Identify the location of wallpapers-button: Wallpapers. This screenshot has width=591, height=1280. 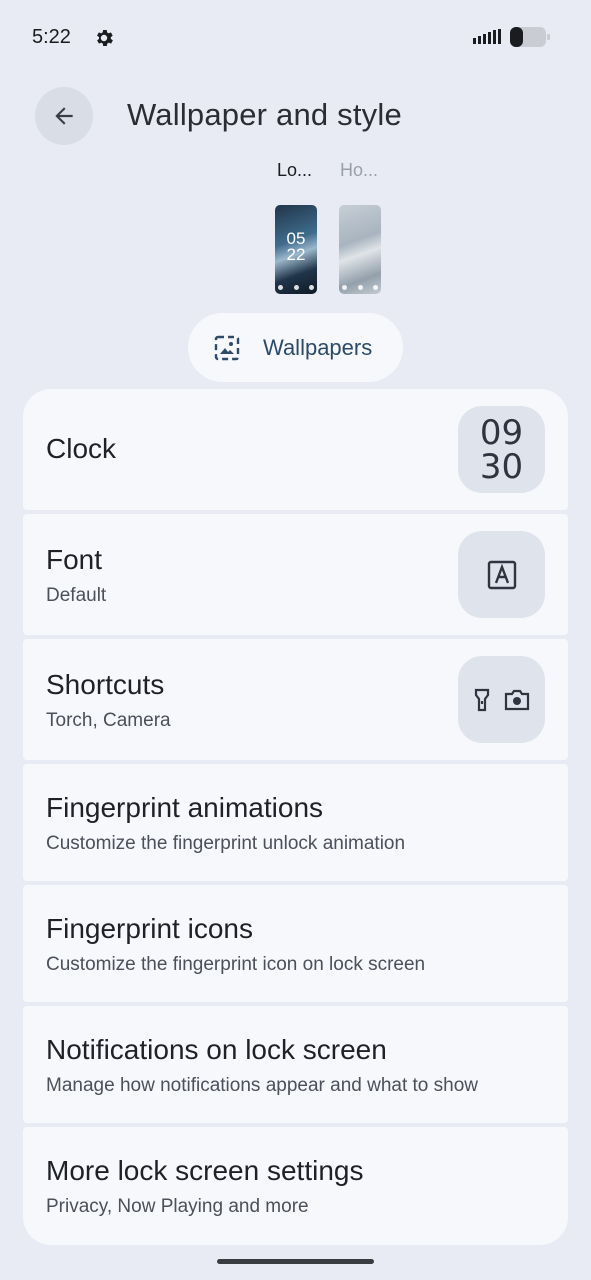
(295, 347).